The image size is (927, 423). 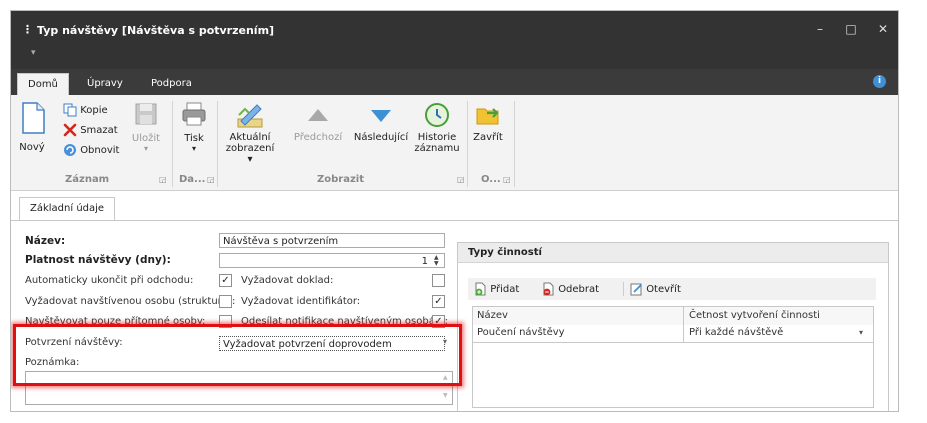 What do you see at coordinates (105, 84) in the screenshot?
I see `tab-edit: Úpravy` at bounding box center [105, 84].